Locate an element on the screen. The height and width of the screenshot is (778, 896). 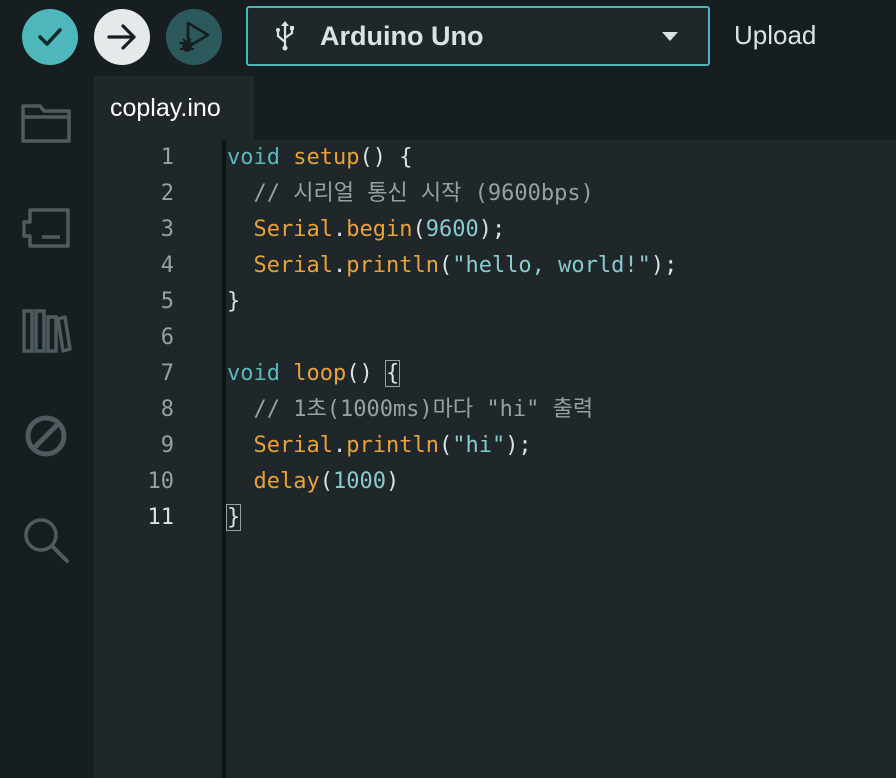
verify-button is located at coordinates (50, 37).